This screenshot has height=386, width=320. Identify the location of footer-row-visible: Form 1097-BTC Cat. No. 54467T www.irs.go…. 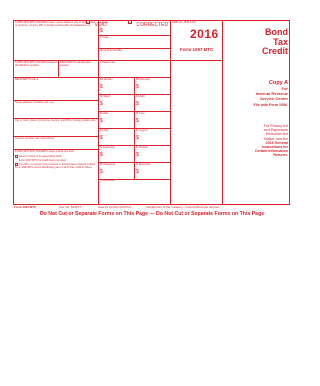
(152, 207).